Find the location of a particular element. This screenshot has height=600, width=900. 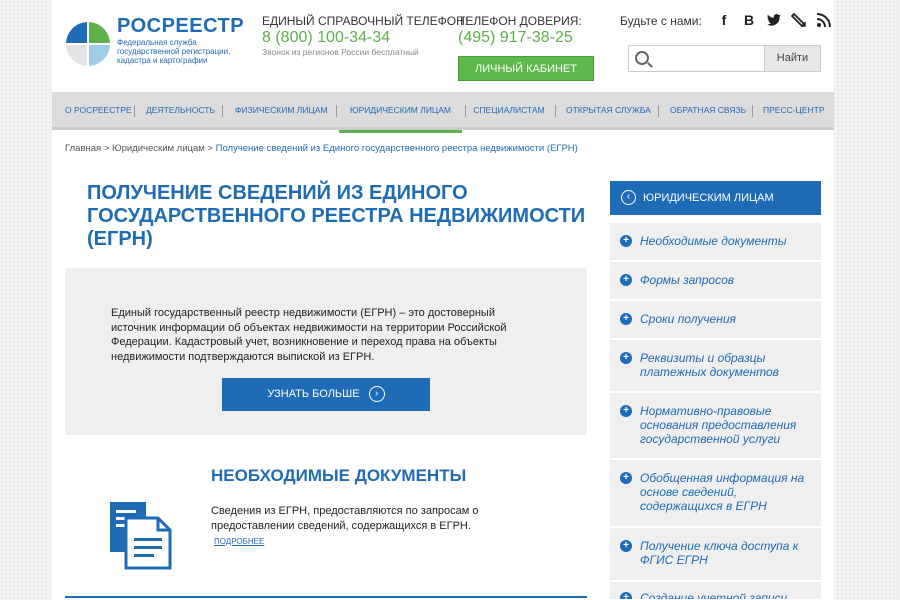

twitter-icon is located at coordinates (774, 20).